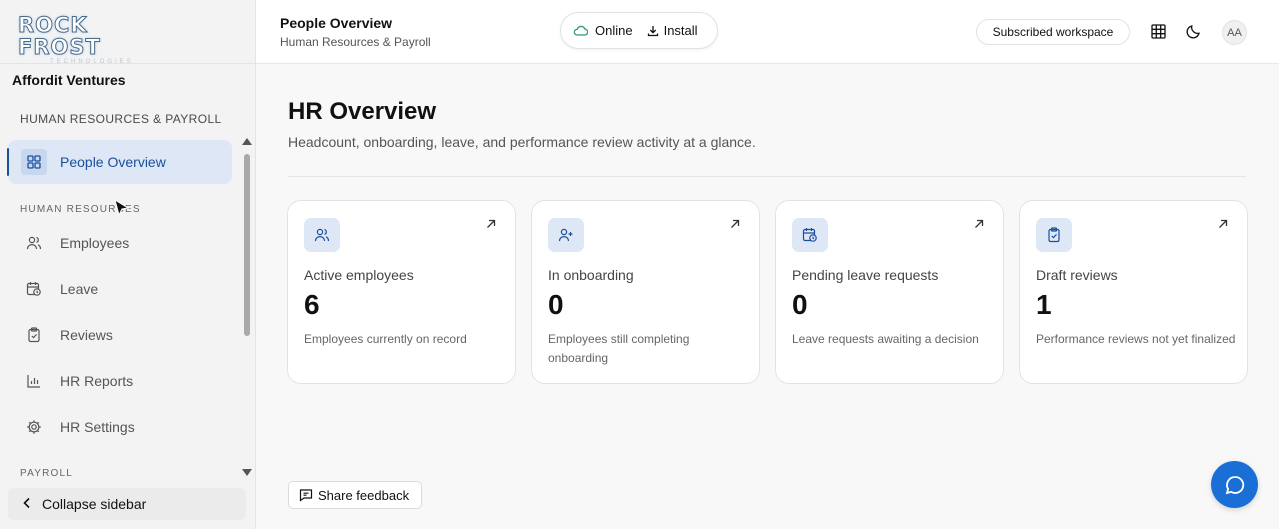  Describe the element at coordinates (247, 472) in the screenshot. I see `scroll-down-arrow-icon` at that location.